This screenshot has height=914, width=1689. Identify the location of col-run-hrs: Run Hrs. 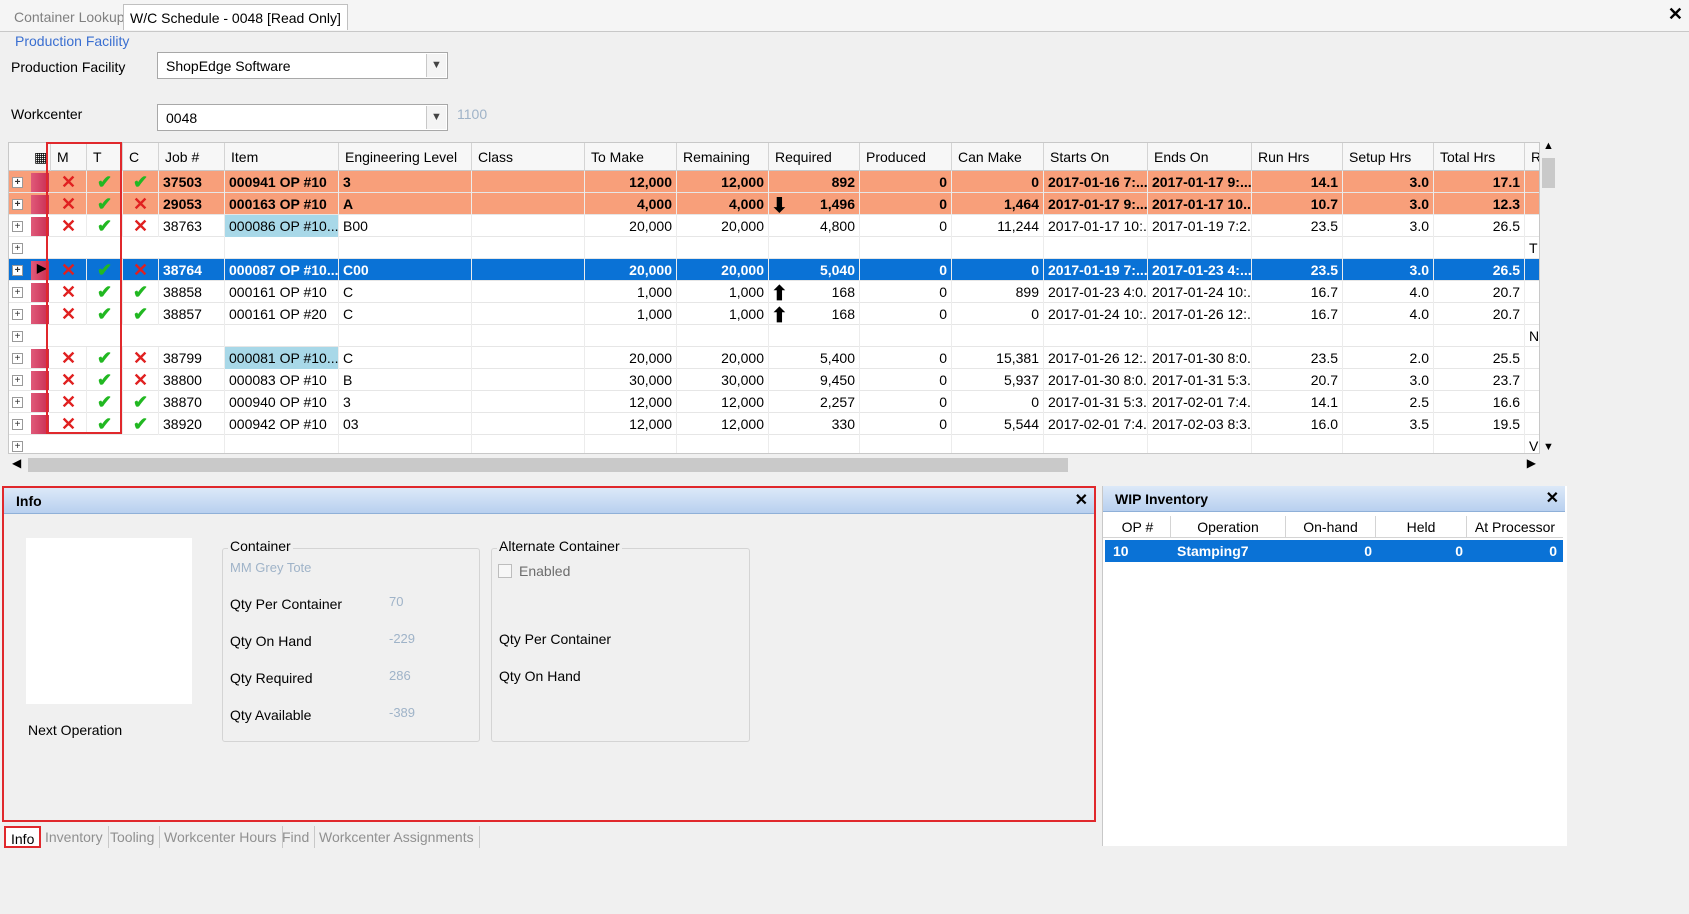
(1297, 157).